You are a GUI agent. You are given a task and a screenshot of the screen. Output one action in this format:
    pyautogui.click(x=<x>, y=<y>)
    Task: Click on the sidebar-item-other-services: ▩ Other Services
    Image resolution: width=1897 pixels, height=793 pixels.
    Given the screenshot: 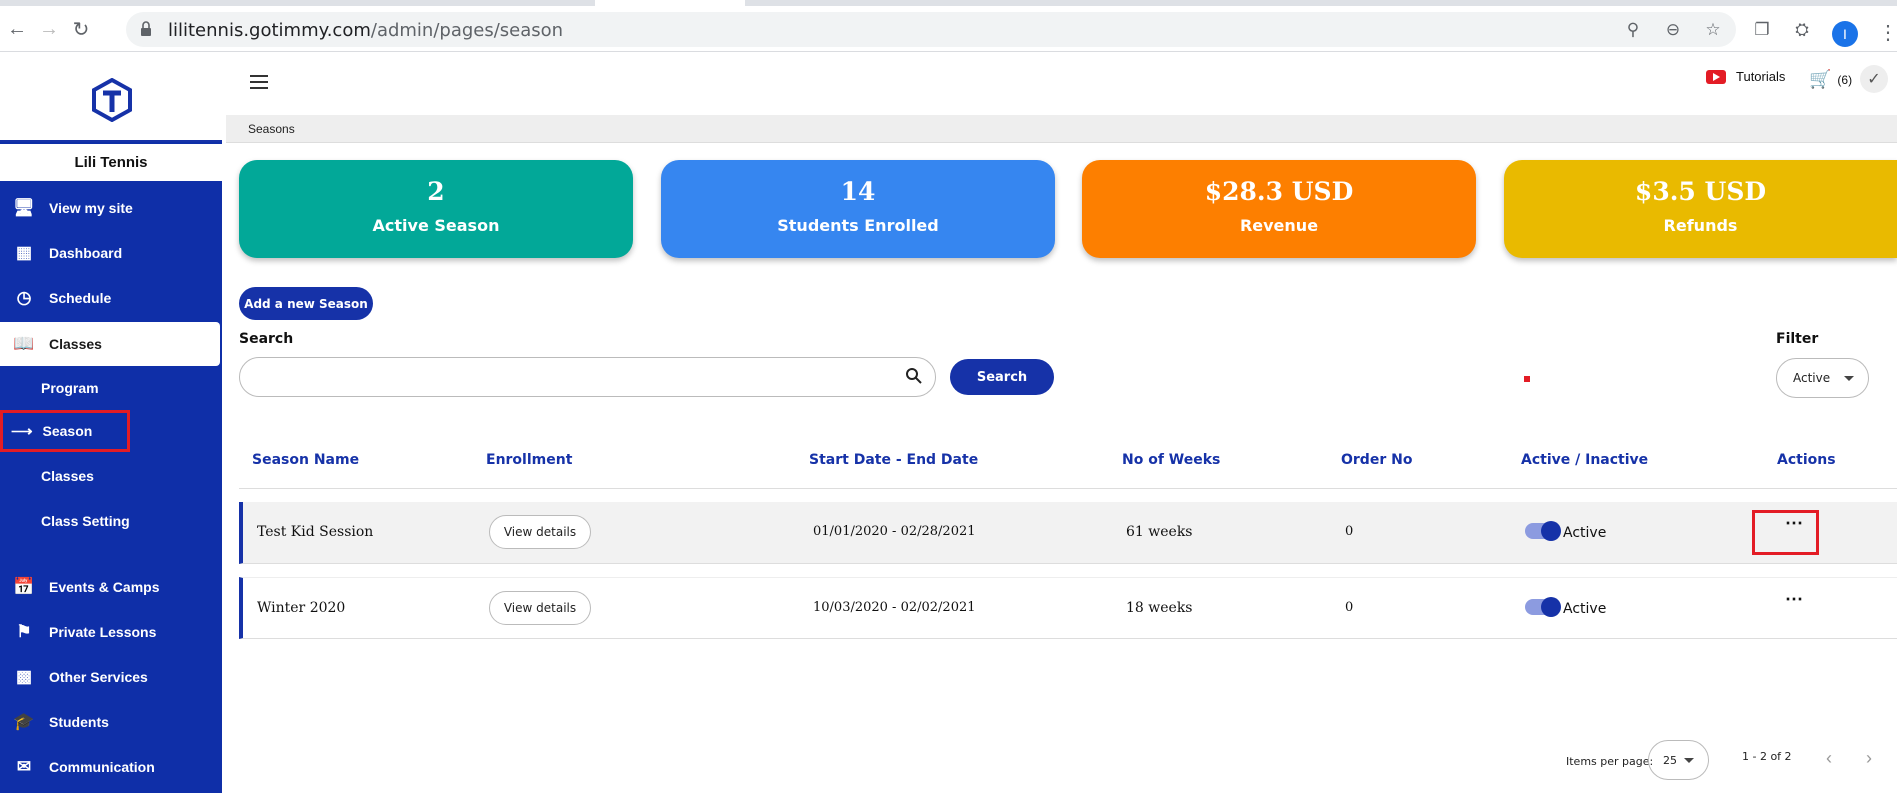 What is the action you would take?
    pyautogui.click(x=111, y=677)
    